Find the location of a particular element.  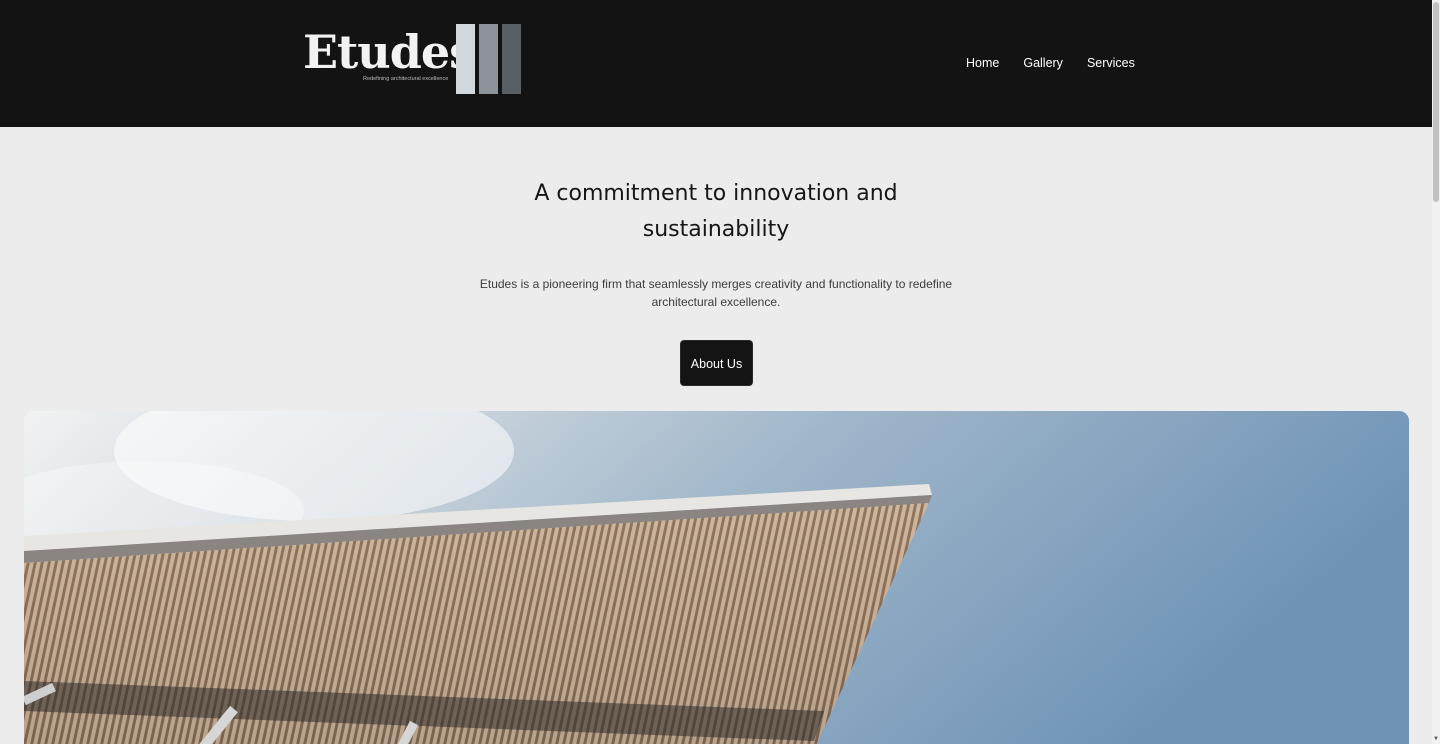

logo-tagline: Redefining architectural excellence is located at coordinates (406, 79).